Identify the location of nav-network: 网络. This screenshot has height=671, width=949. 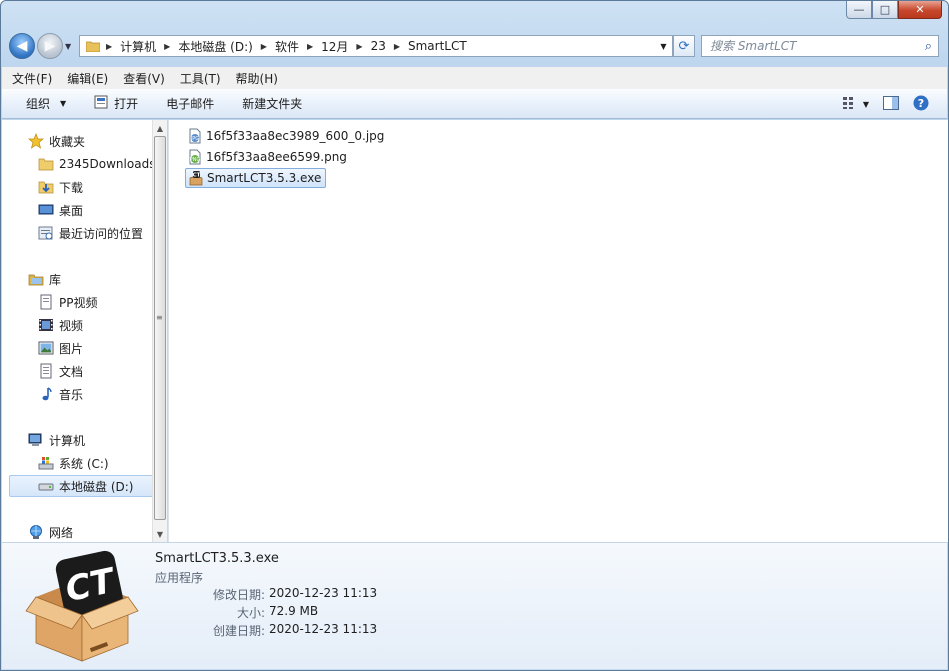
(77, 531).